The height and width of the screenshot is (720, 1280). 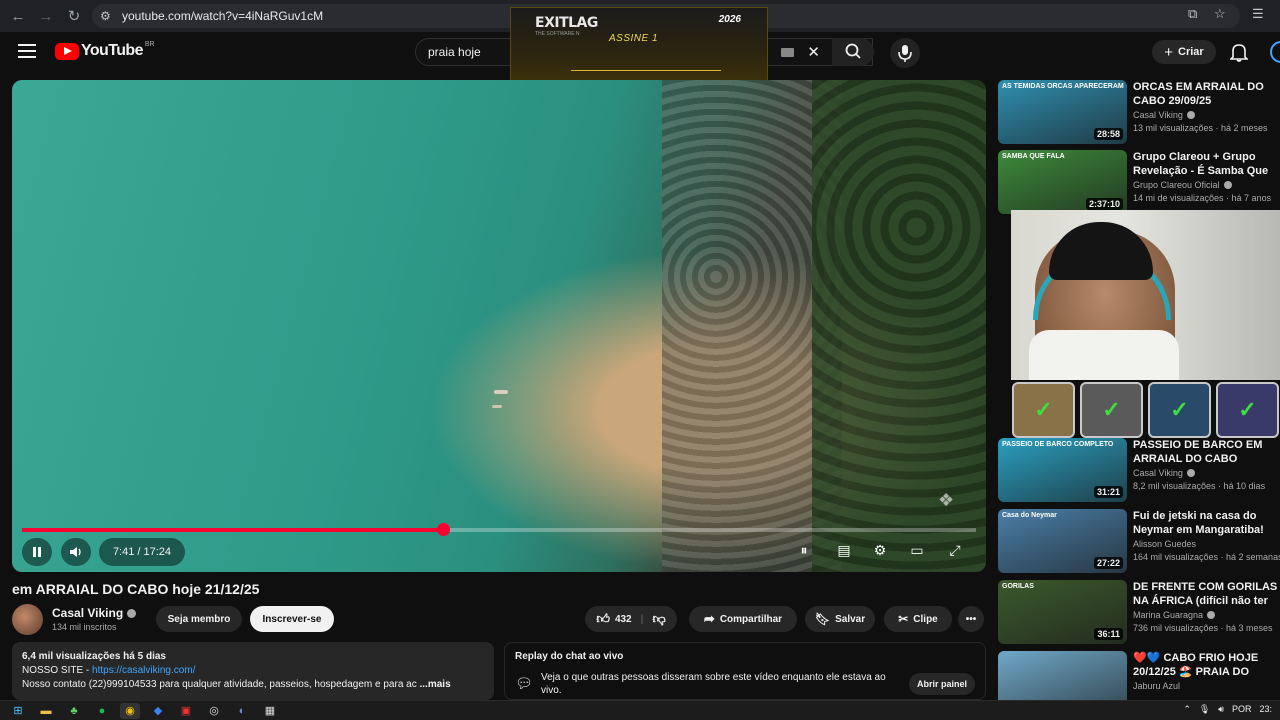 What do you see at coordinates (214, 711) in the screenshot?
I see `app-icon: ◎` at bounding box center [214, 711].